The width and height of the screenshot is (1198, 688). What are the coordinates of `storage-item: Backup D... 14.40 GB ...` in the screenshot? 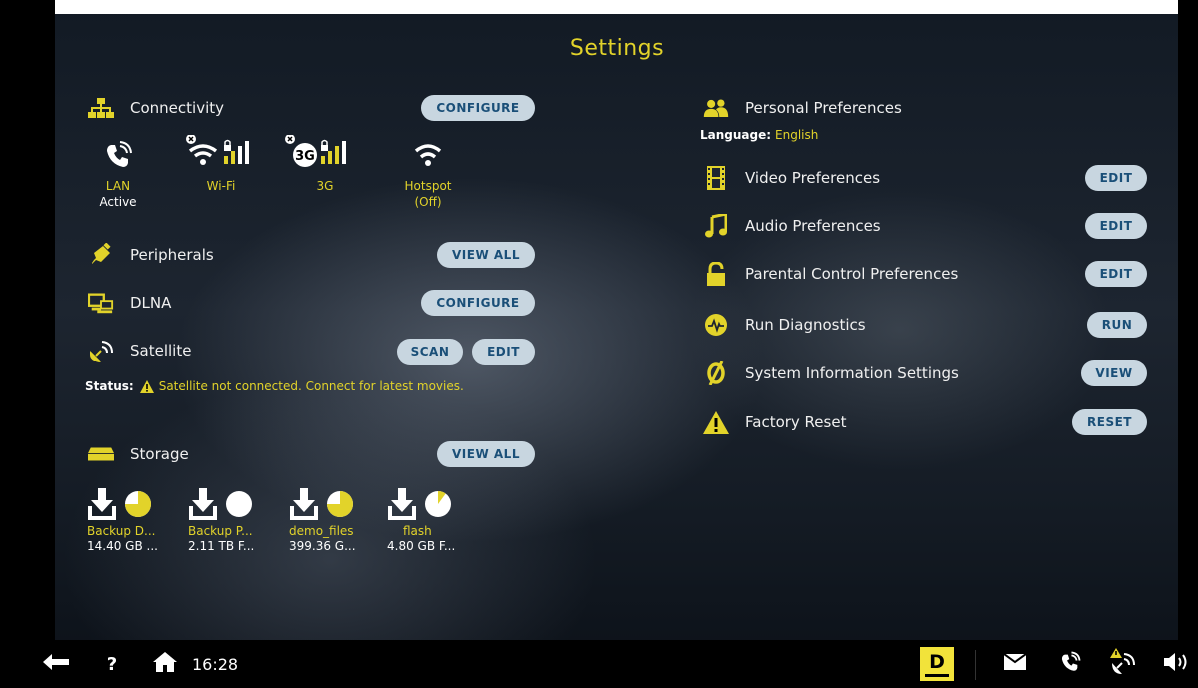 It's located at (132, 521).